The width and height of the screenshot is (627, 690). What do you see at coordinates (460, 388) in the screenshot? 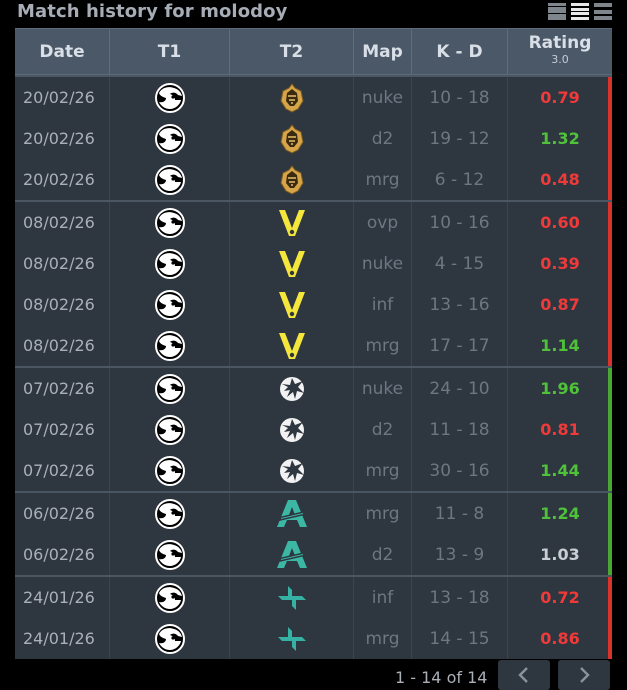
I see `cell-kd: 24 - 10` at bounding box center [460, 388].